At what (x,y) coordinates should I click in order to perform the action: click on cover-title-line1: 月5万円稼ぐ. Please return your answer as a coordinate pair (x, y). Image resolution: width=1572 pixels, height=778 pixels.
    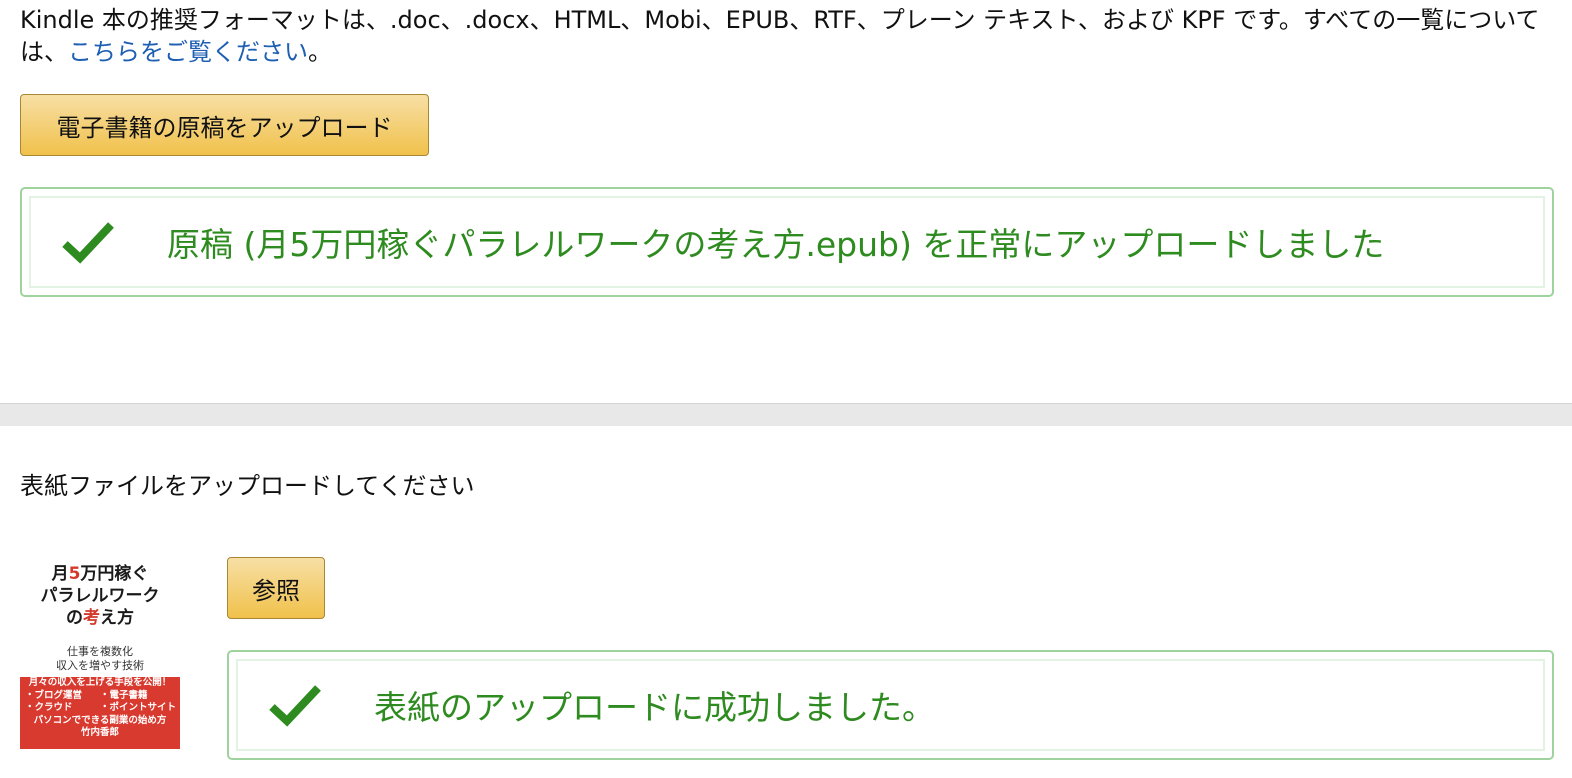
    Looking at the image, I should click on (100, 574).